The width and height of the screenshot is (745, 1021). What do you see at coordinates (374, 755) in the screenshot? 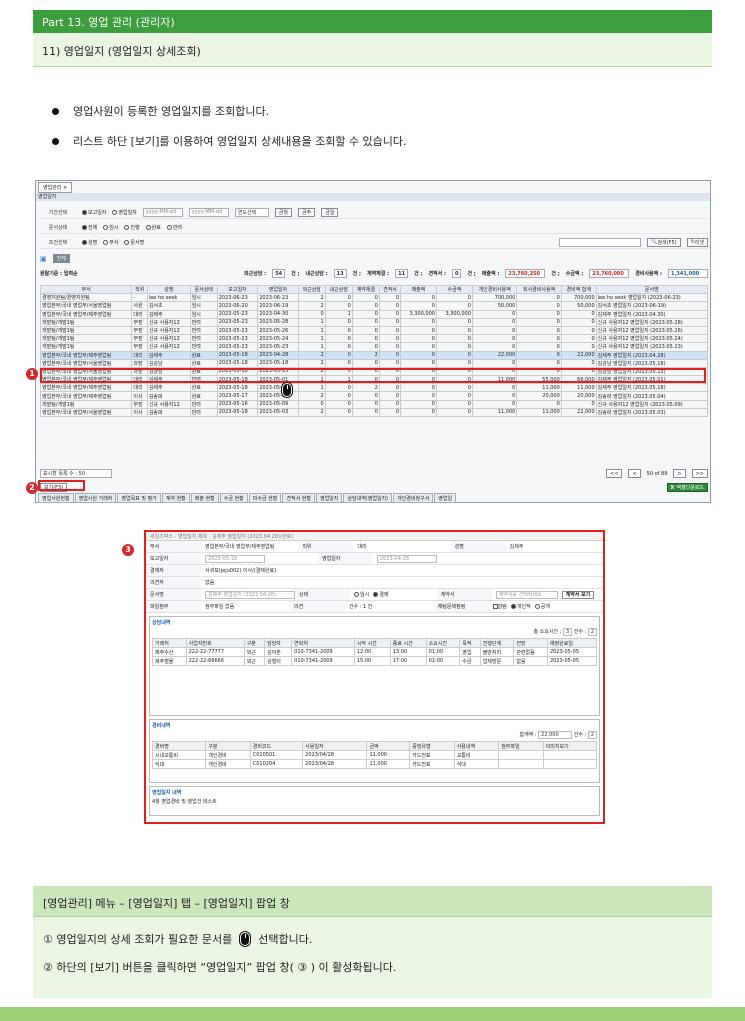
I see `table-row: 시내교통비 개인경비 C010501 2023/04/28 11,000 카드전표 교통비` at bounding box center [374, 755].